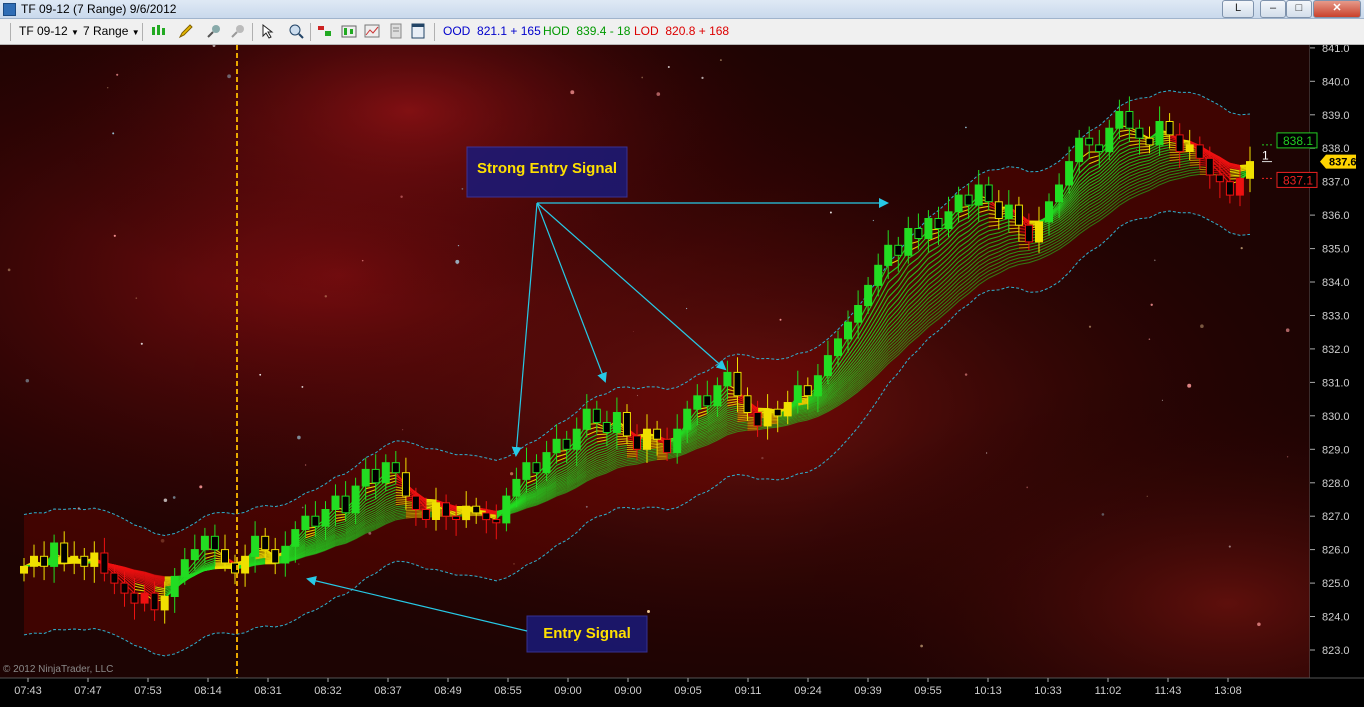 Image resolution: width=1364 pixels, height=707 pixels. Describe the element at coordinates (1273, 9) in the screenshot. I see `minimize-button: –` at that location.